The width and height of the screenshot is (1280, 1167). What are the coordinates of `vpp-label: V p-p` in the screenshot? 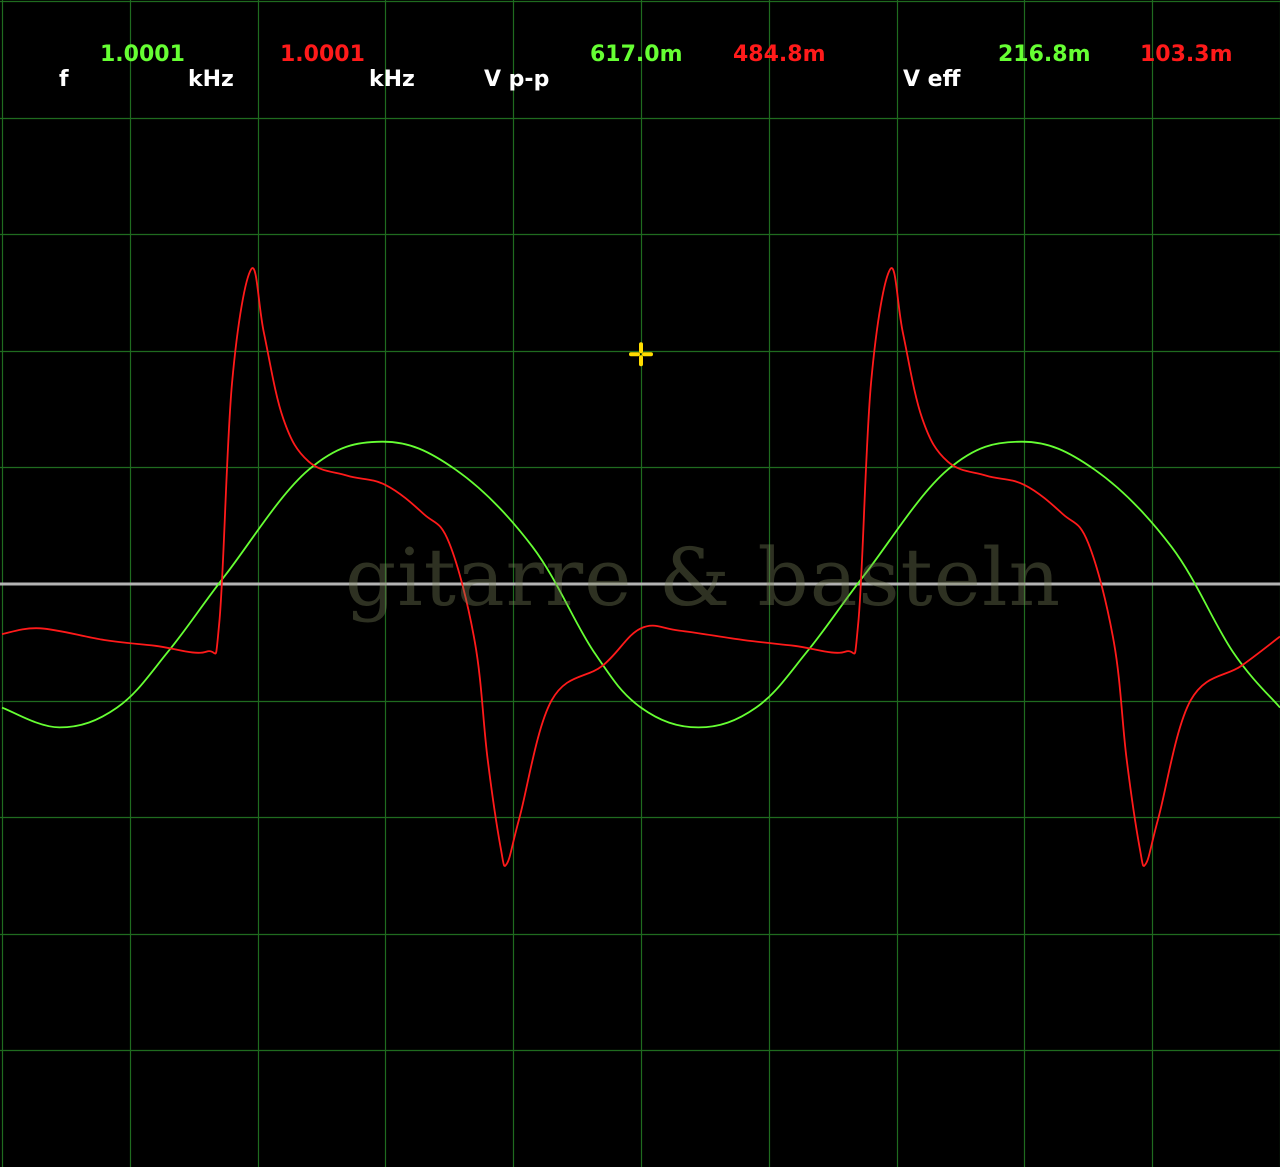 It's located at (517, 79).